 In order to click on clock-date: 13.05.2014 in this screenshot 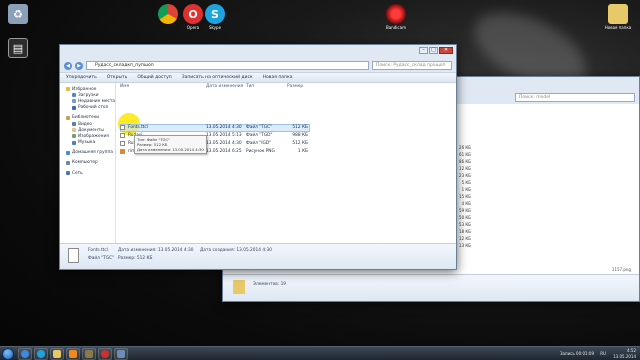, I will do `click(624, 356)`.